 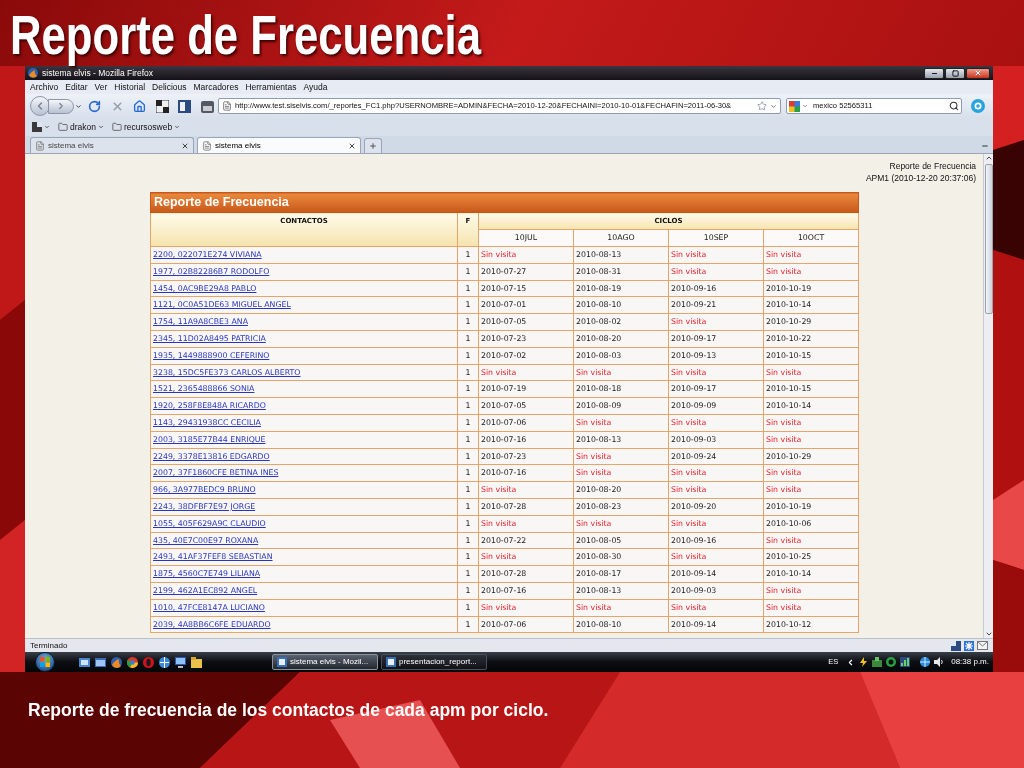 I want to click on maximize-icon, so click(x=955, y=73).